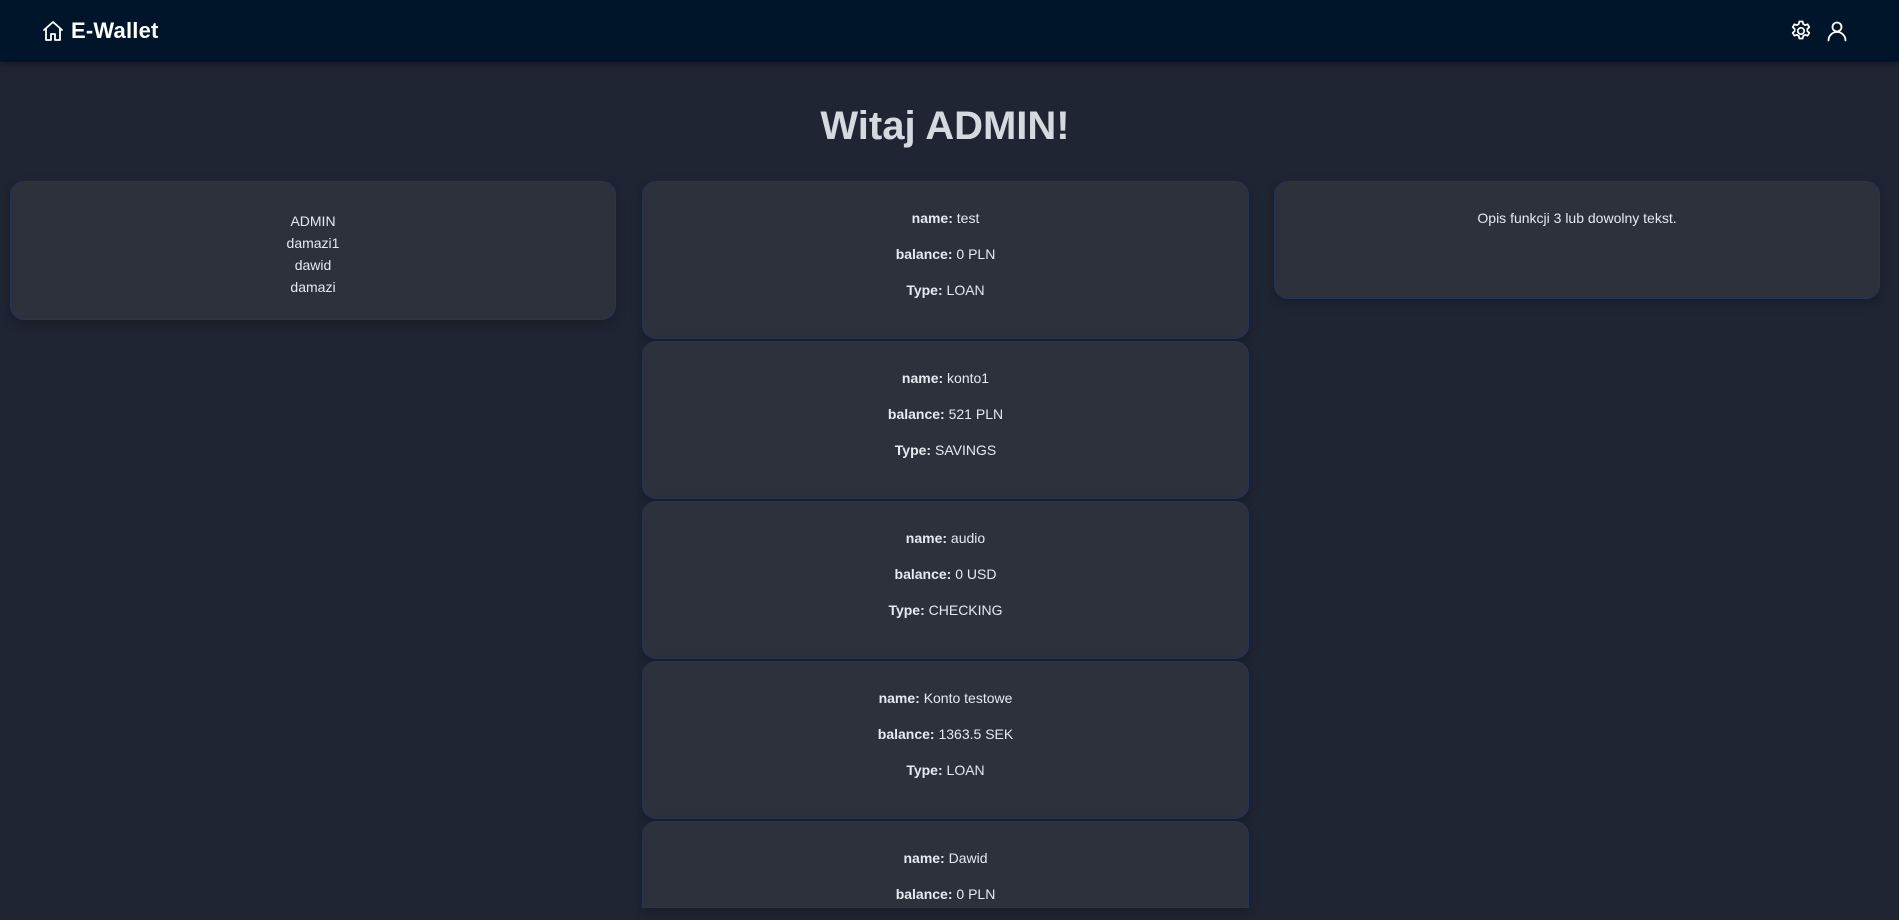 This screenshot has height=920, width=1899. I want to click on account-type: Type: CHECKING, so click(945, 618).